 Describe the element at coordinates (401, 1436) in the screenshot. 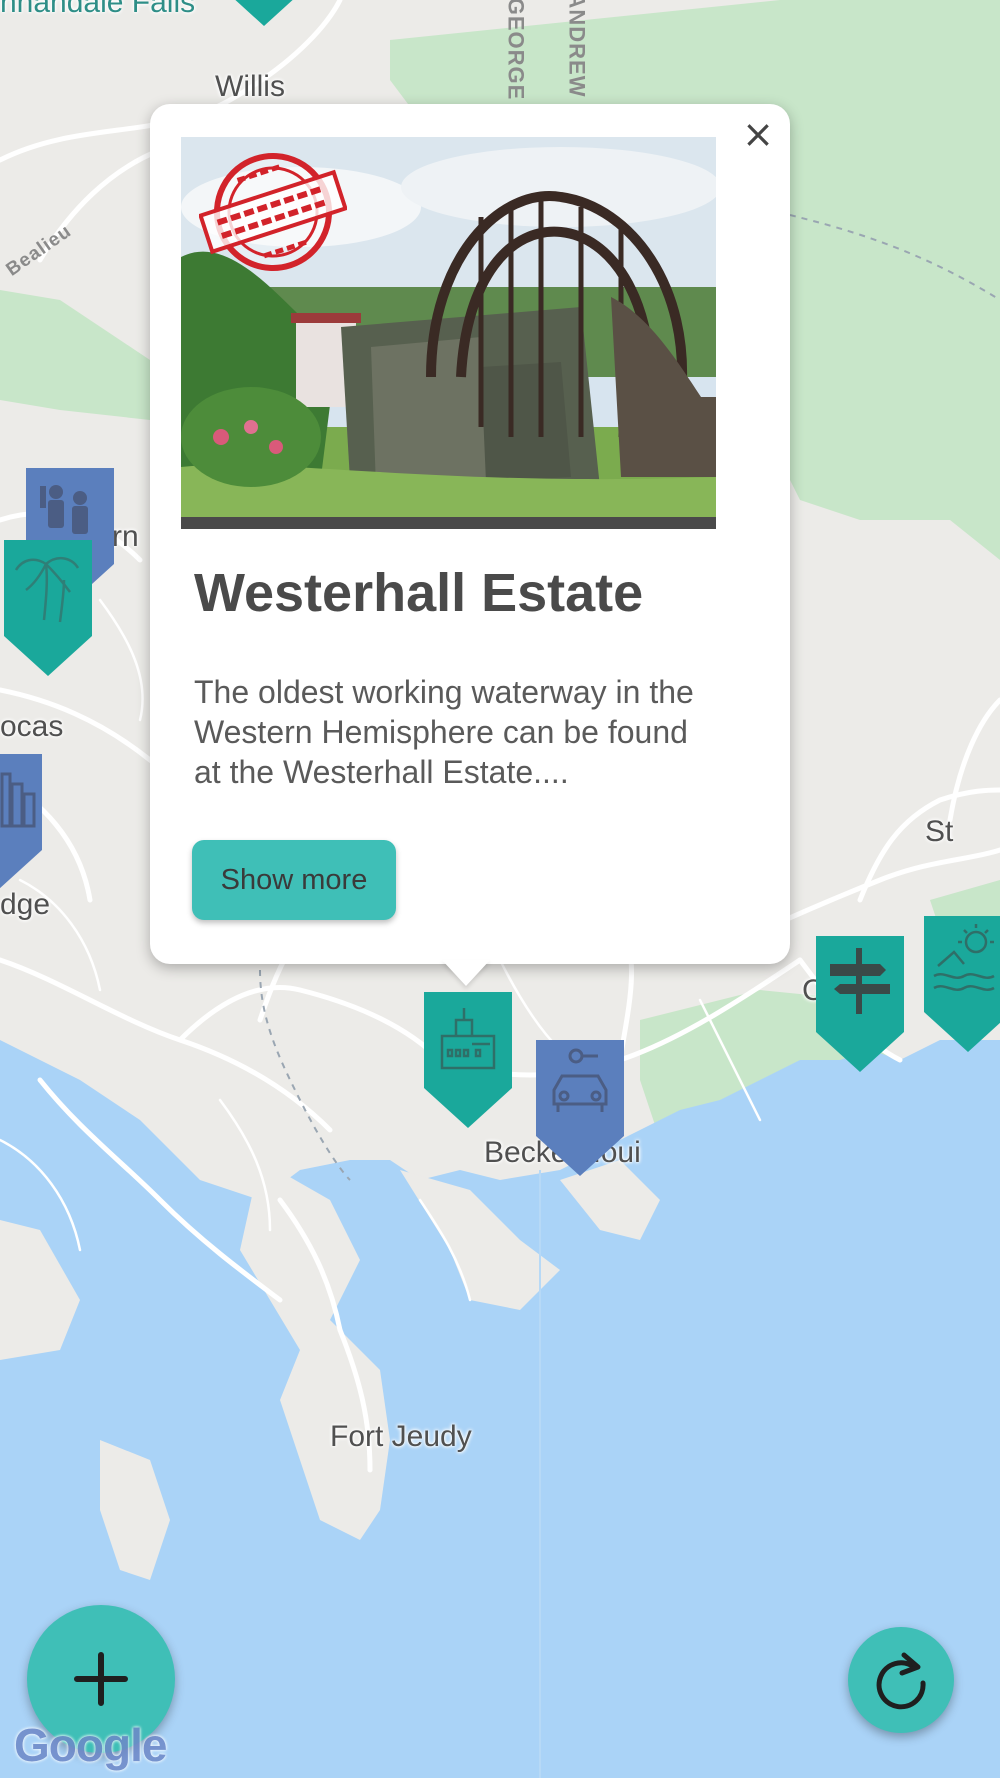

I see `place-label-fort-jeudy: Fort Jeudy` at that location.